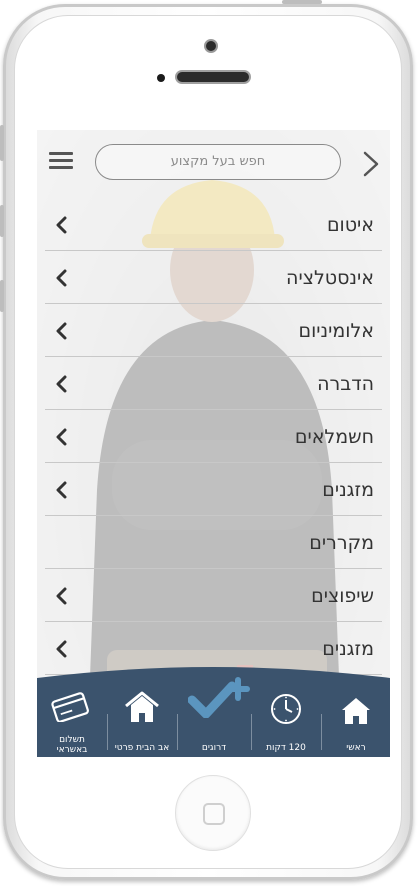  I want to click on checkmark-plus-icon, so click(219, 697).